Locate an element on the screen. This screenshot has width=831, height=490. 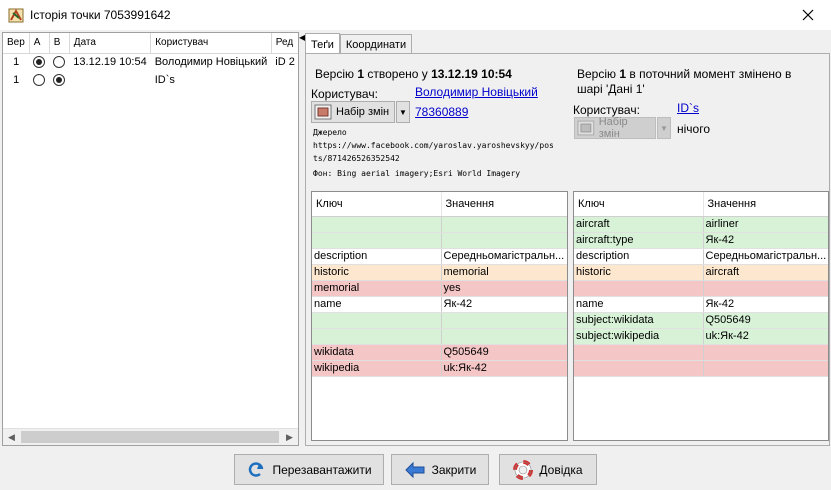
history-row: 1 13.12.19 10:54 Володимир Новіцький iD 2 is located at coordinates (150, 62).